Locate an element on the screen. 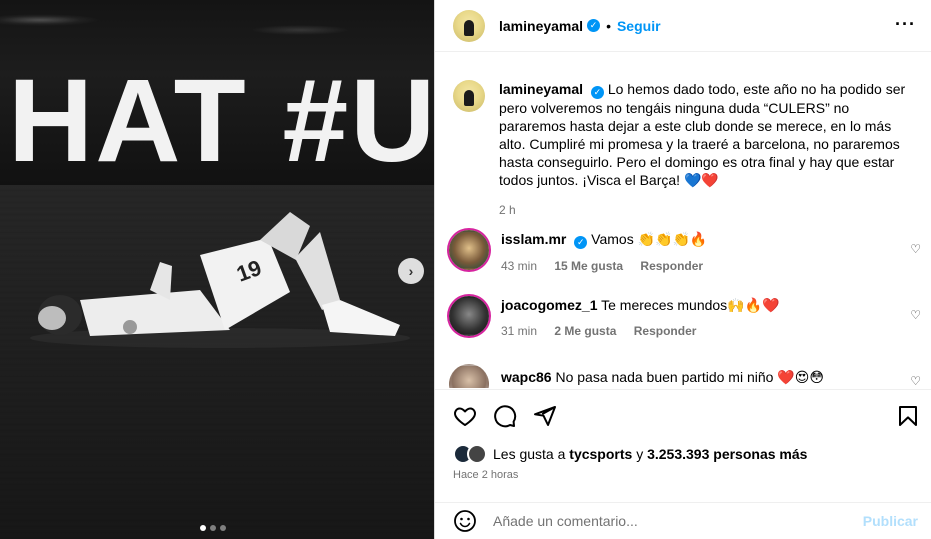  comment-icon is located at coordinates (505, 416).